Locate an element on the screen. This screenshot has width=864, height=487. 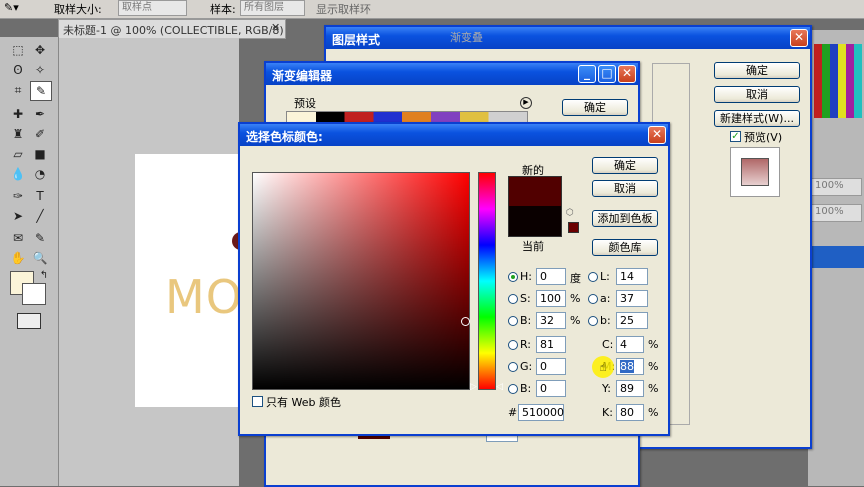
move-tool-icon: ✥ is located at coordinates (40, 50).